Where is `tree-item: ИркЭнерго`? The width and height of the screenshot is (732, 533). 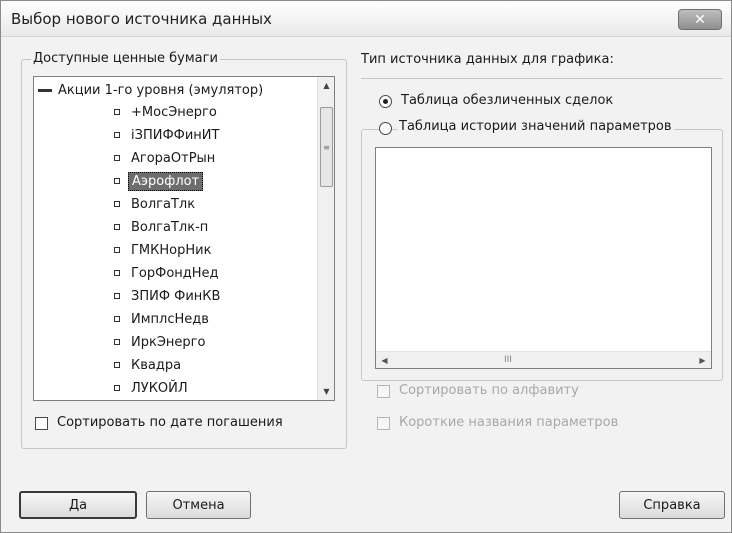 tree-item: ИркЭнерго is located at coordinates (161, 342).